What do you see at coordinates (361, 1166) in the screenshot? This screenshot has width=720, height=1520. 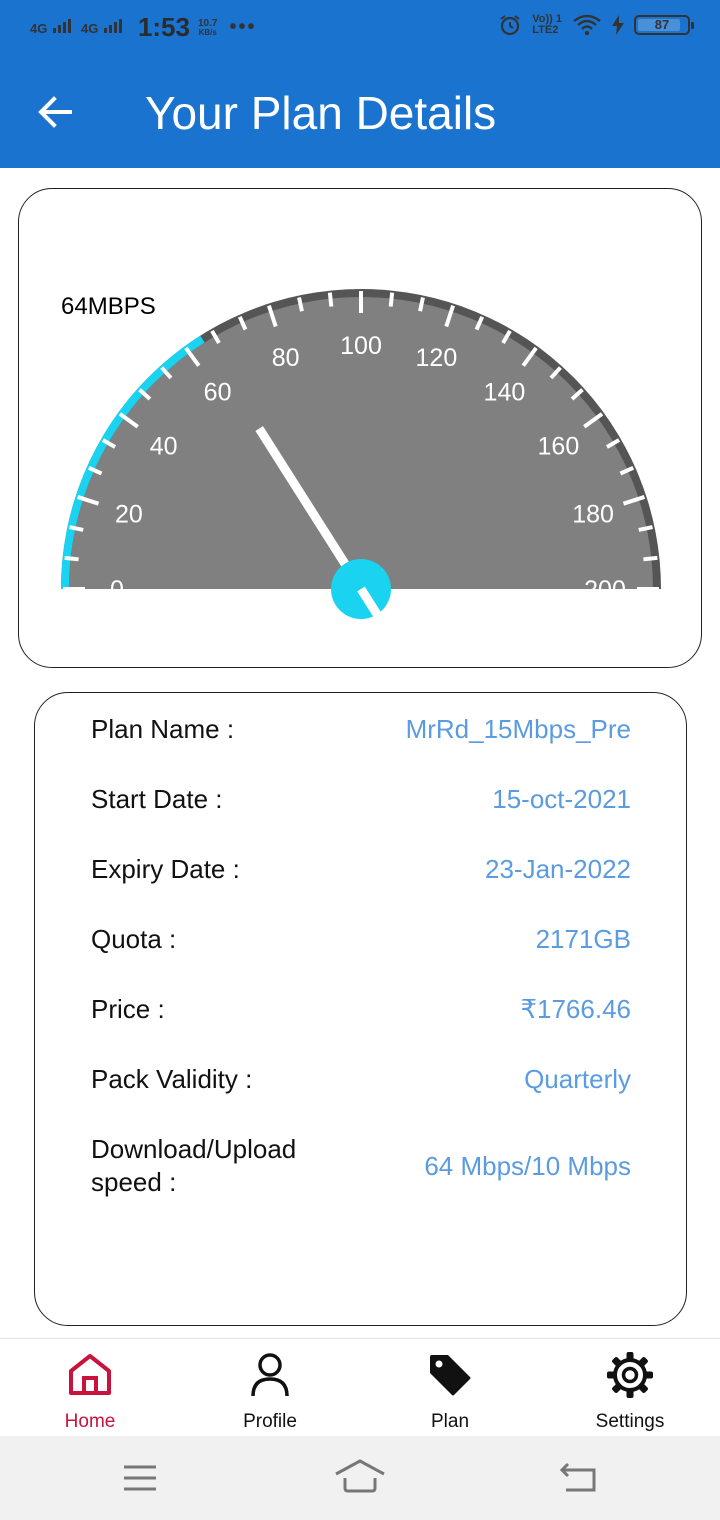 I see `speed-row: Download/Upload speed : 64 Mbps/10 Mbps` at bounding box center [361, 1166].